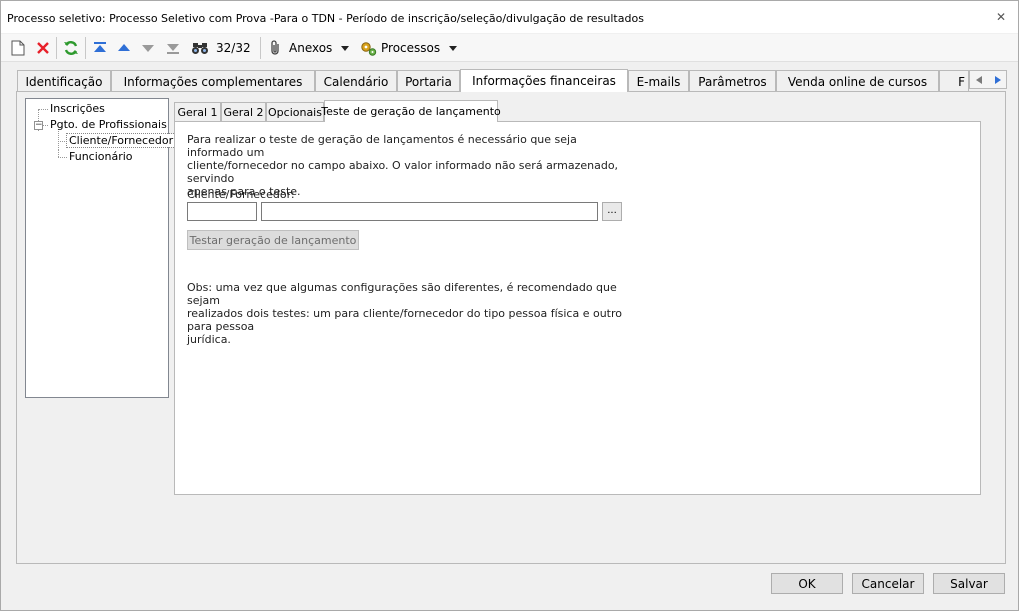  Describe the element at coordinates (243, 112) in the screenshot. I see `tab-geral-2: Geral 2` at that location.